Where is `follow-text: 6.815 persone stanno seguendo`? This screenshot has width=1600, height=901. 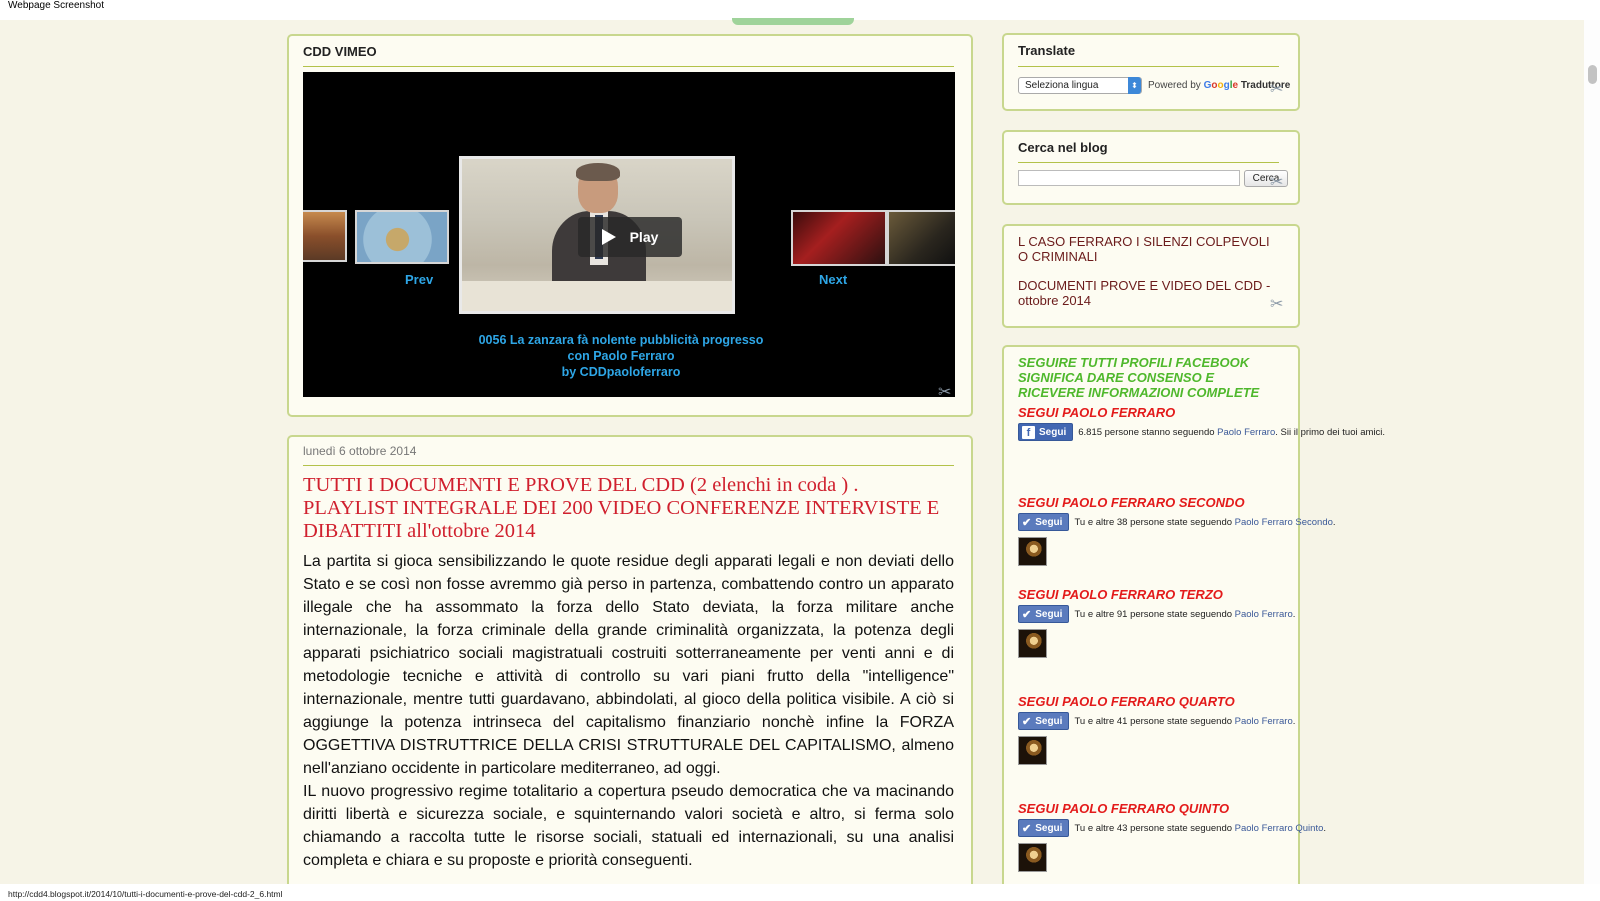 follow-text: 6.815 persone stanno seguendo is located at coordinates (1146, 432).